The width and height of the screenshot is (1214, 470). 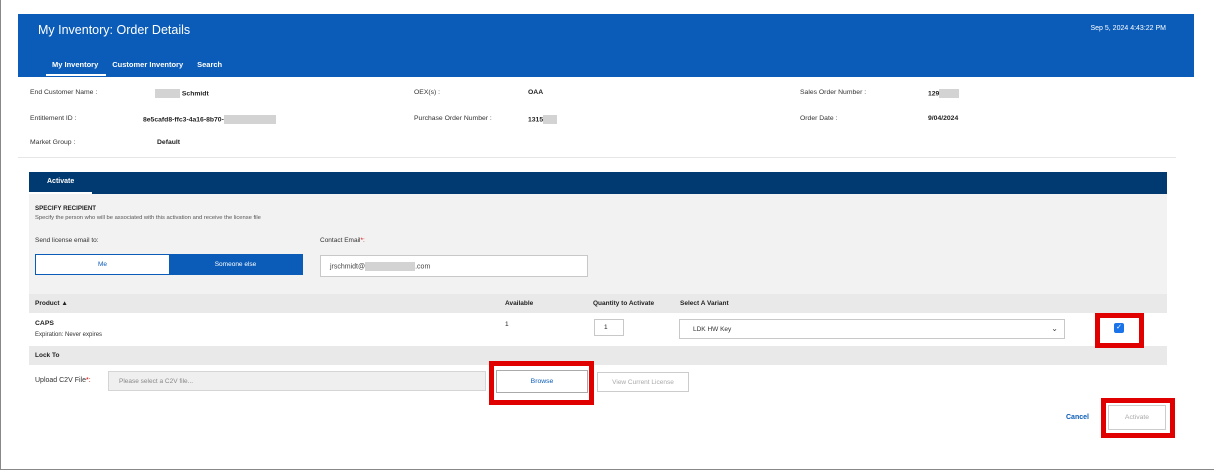 I want to click on column-quantity: Quantity to Activate, so click(x=624, y=303).